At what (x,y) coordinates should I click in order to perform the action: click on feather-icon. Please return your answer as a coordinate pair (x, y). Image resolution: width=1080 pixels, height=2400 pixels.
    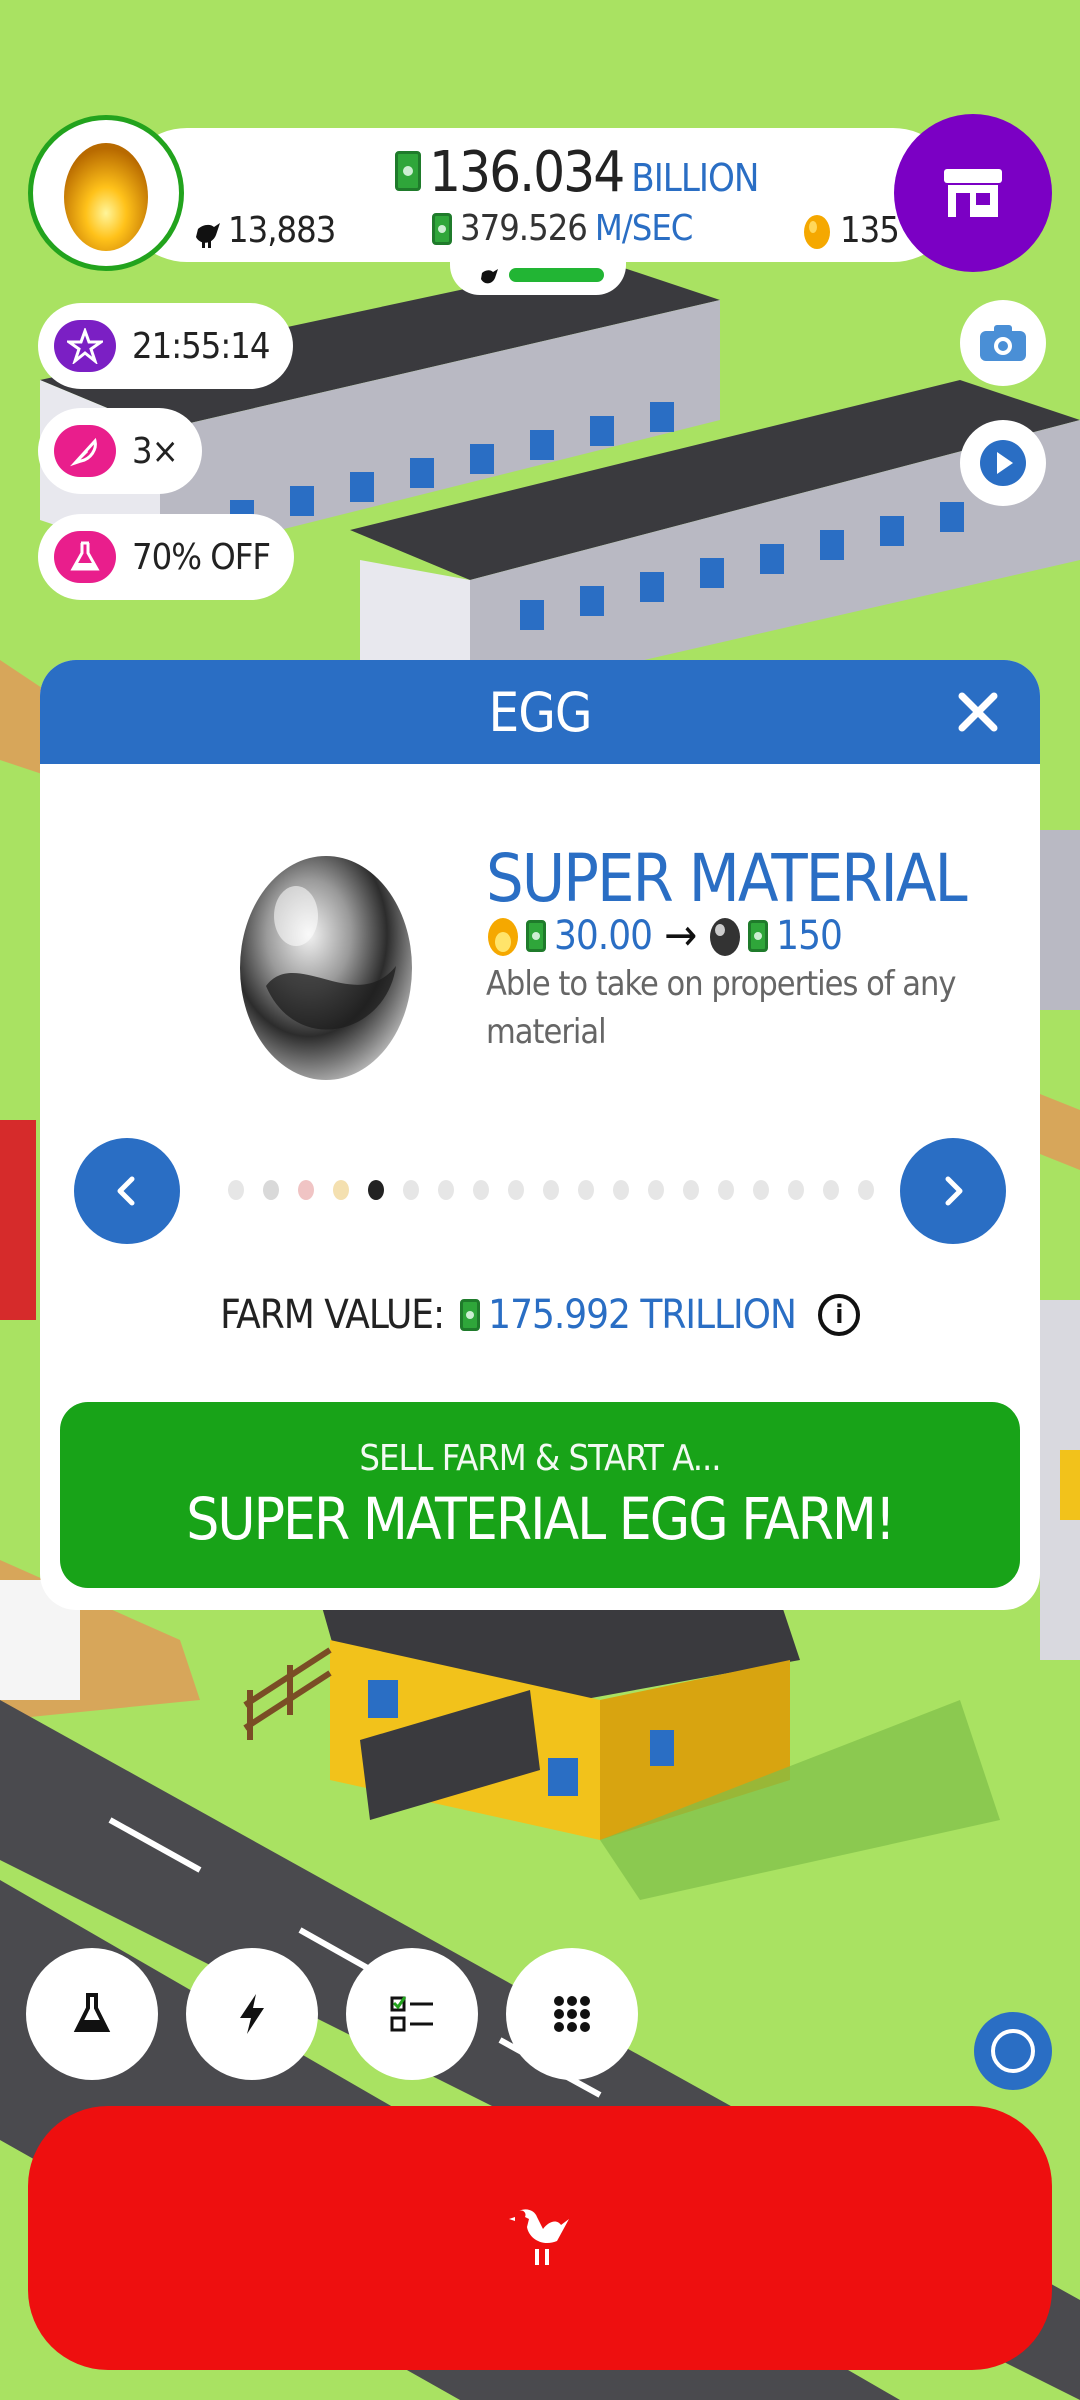
    Looking at the image, I should click on (85, 451).